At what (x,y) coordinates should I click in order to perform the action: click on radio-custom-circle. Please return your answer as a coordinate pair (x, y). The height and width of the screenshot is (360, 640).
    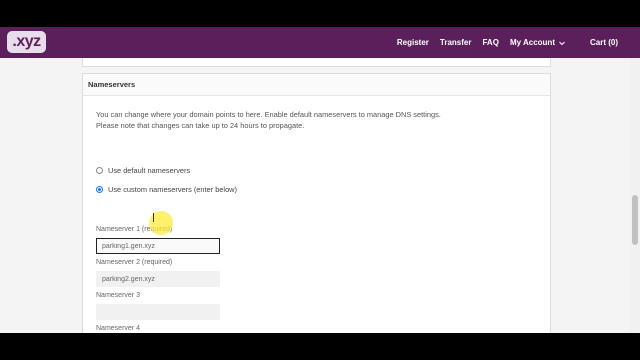
    Looking at the image, I should click on (99, 189).